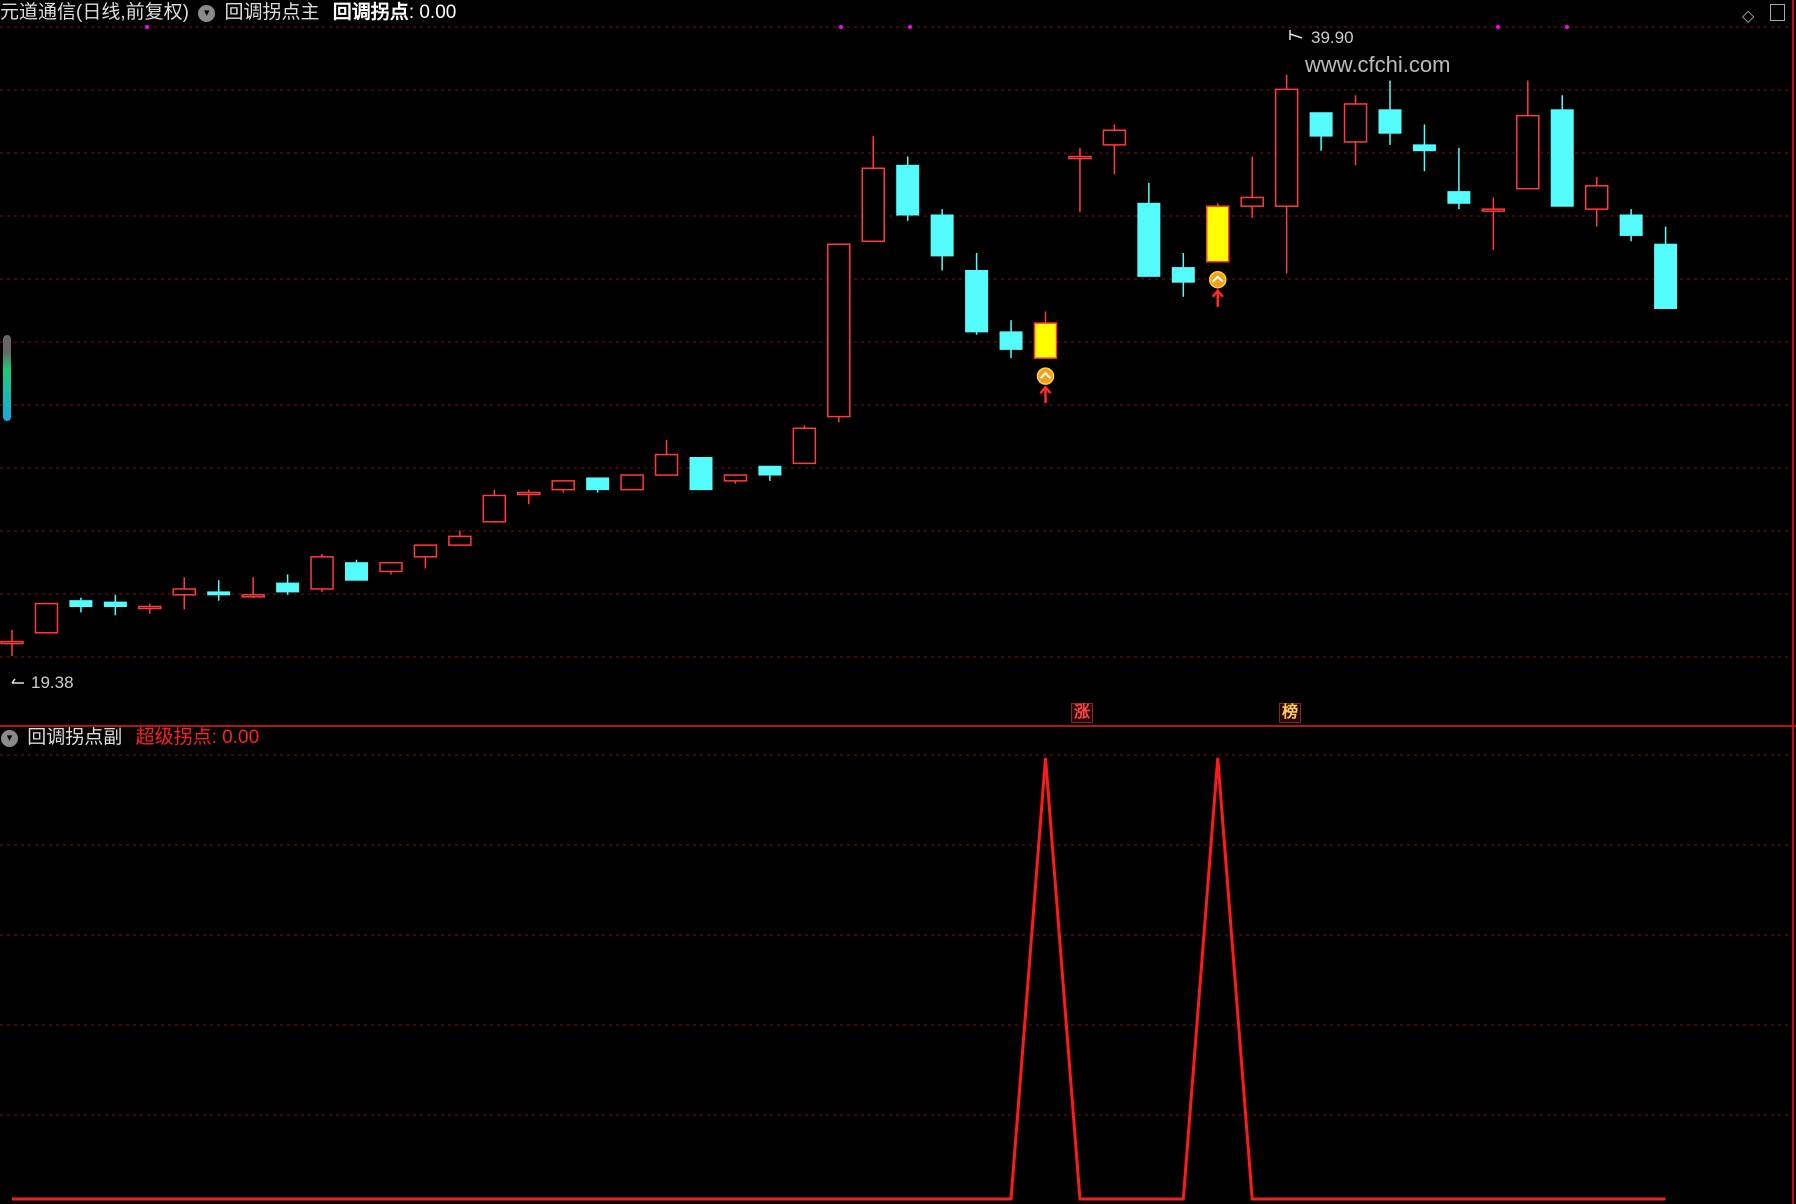 The height and width of the screenshot is (1204, 1796). What do you see at coordinates (1131, 337) in the screenshot?
I see `signal-markers` at bounding box center [1131, 337].